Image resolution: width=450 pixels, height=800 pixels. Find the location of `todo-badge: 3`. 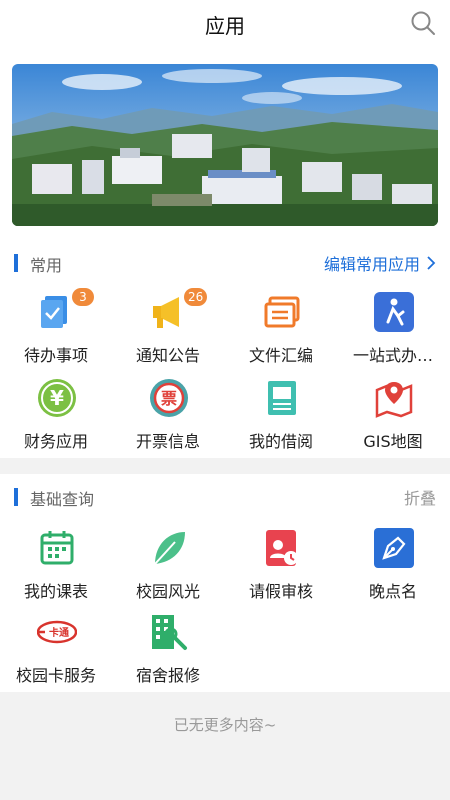

todo-badge: 3 is located at coordinates (83, 297).